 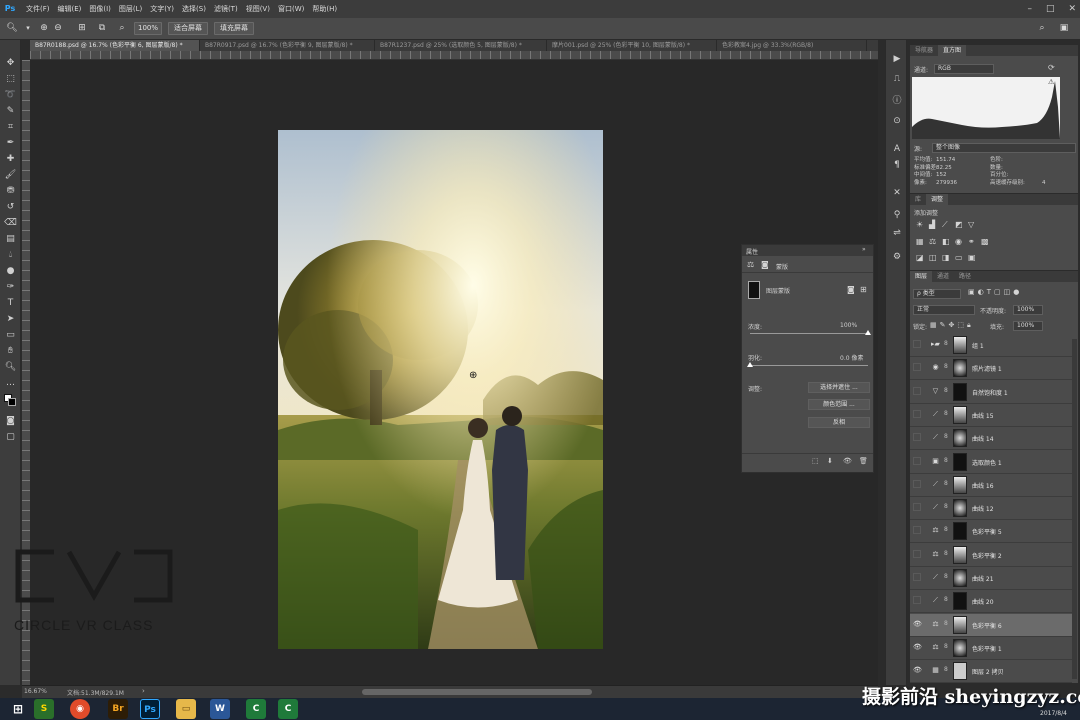 I want to click on layer-name: 组 1, so click(x=978, y=345).